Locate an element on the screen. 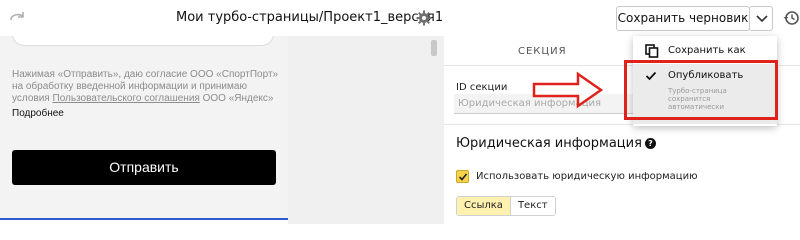 The image size is (800, 240). segment-link: Ссылка is located at coordinates (484, 206).